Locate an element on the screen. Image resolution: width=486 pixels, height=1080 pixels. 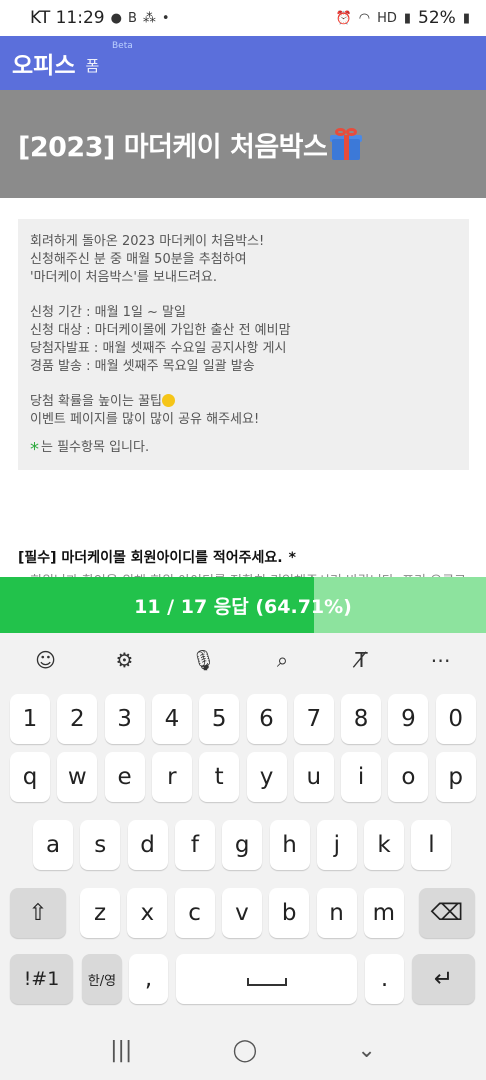
key-d: d is located at coordinates (147, 845).